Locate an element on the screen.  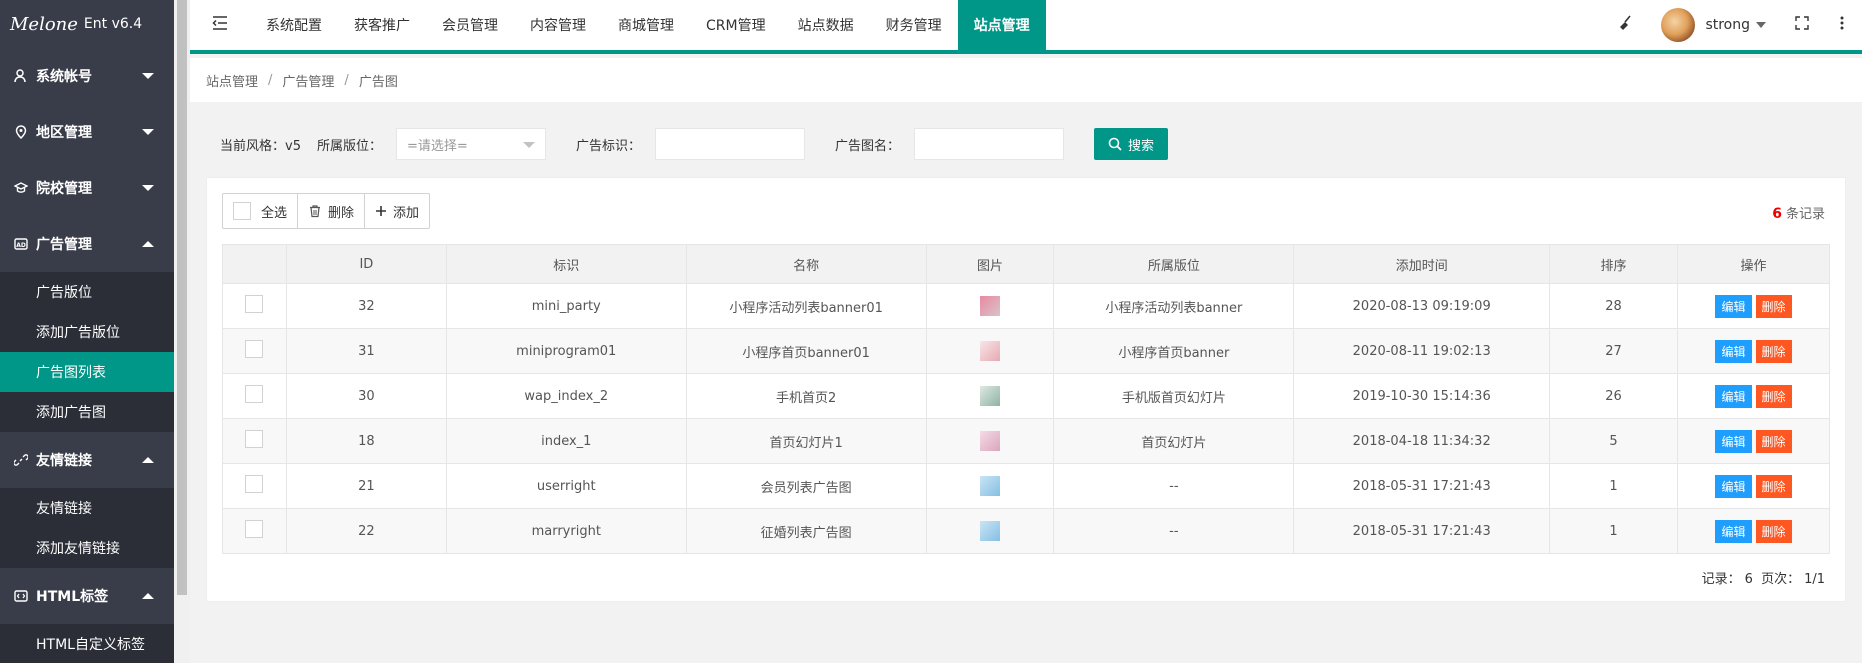
sidebar-item-add-ad-position: 添加广告版位 is located at coordinates (87, 332).